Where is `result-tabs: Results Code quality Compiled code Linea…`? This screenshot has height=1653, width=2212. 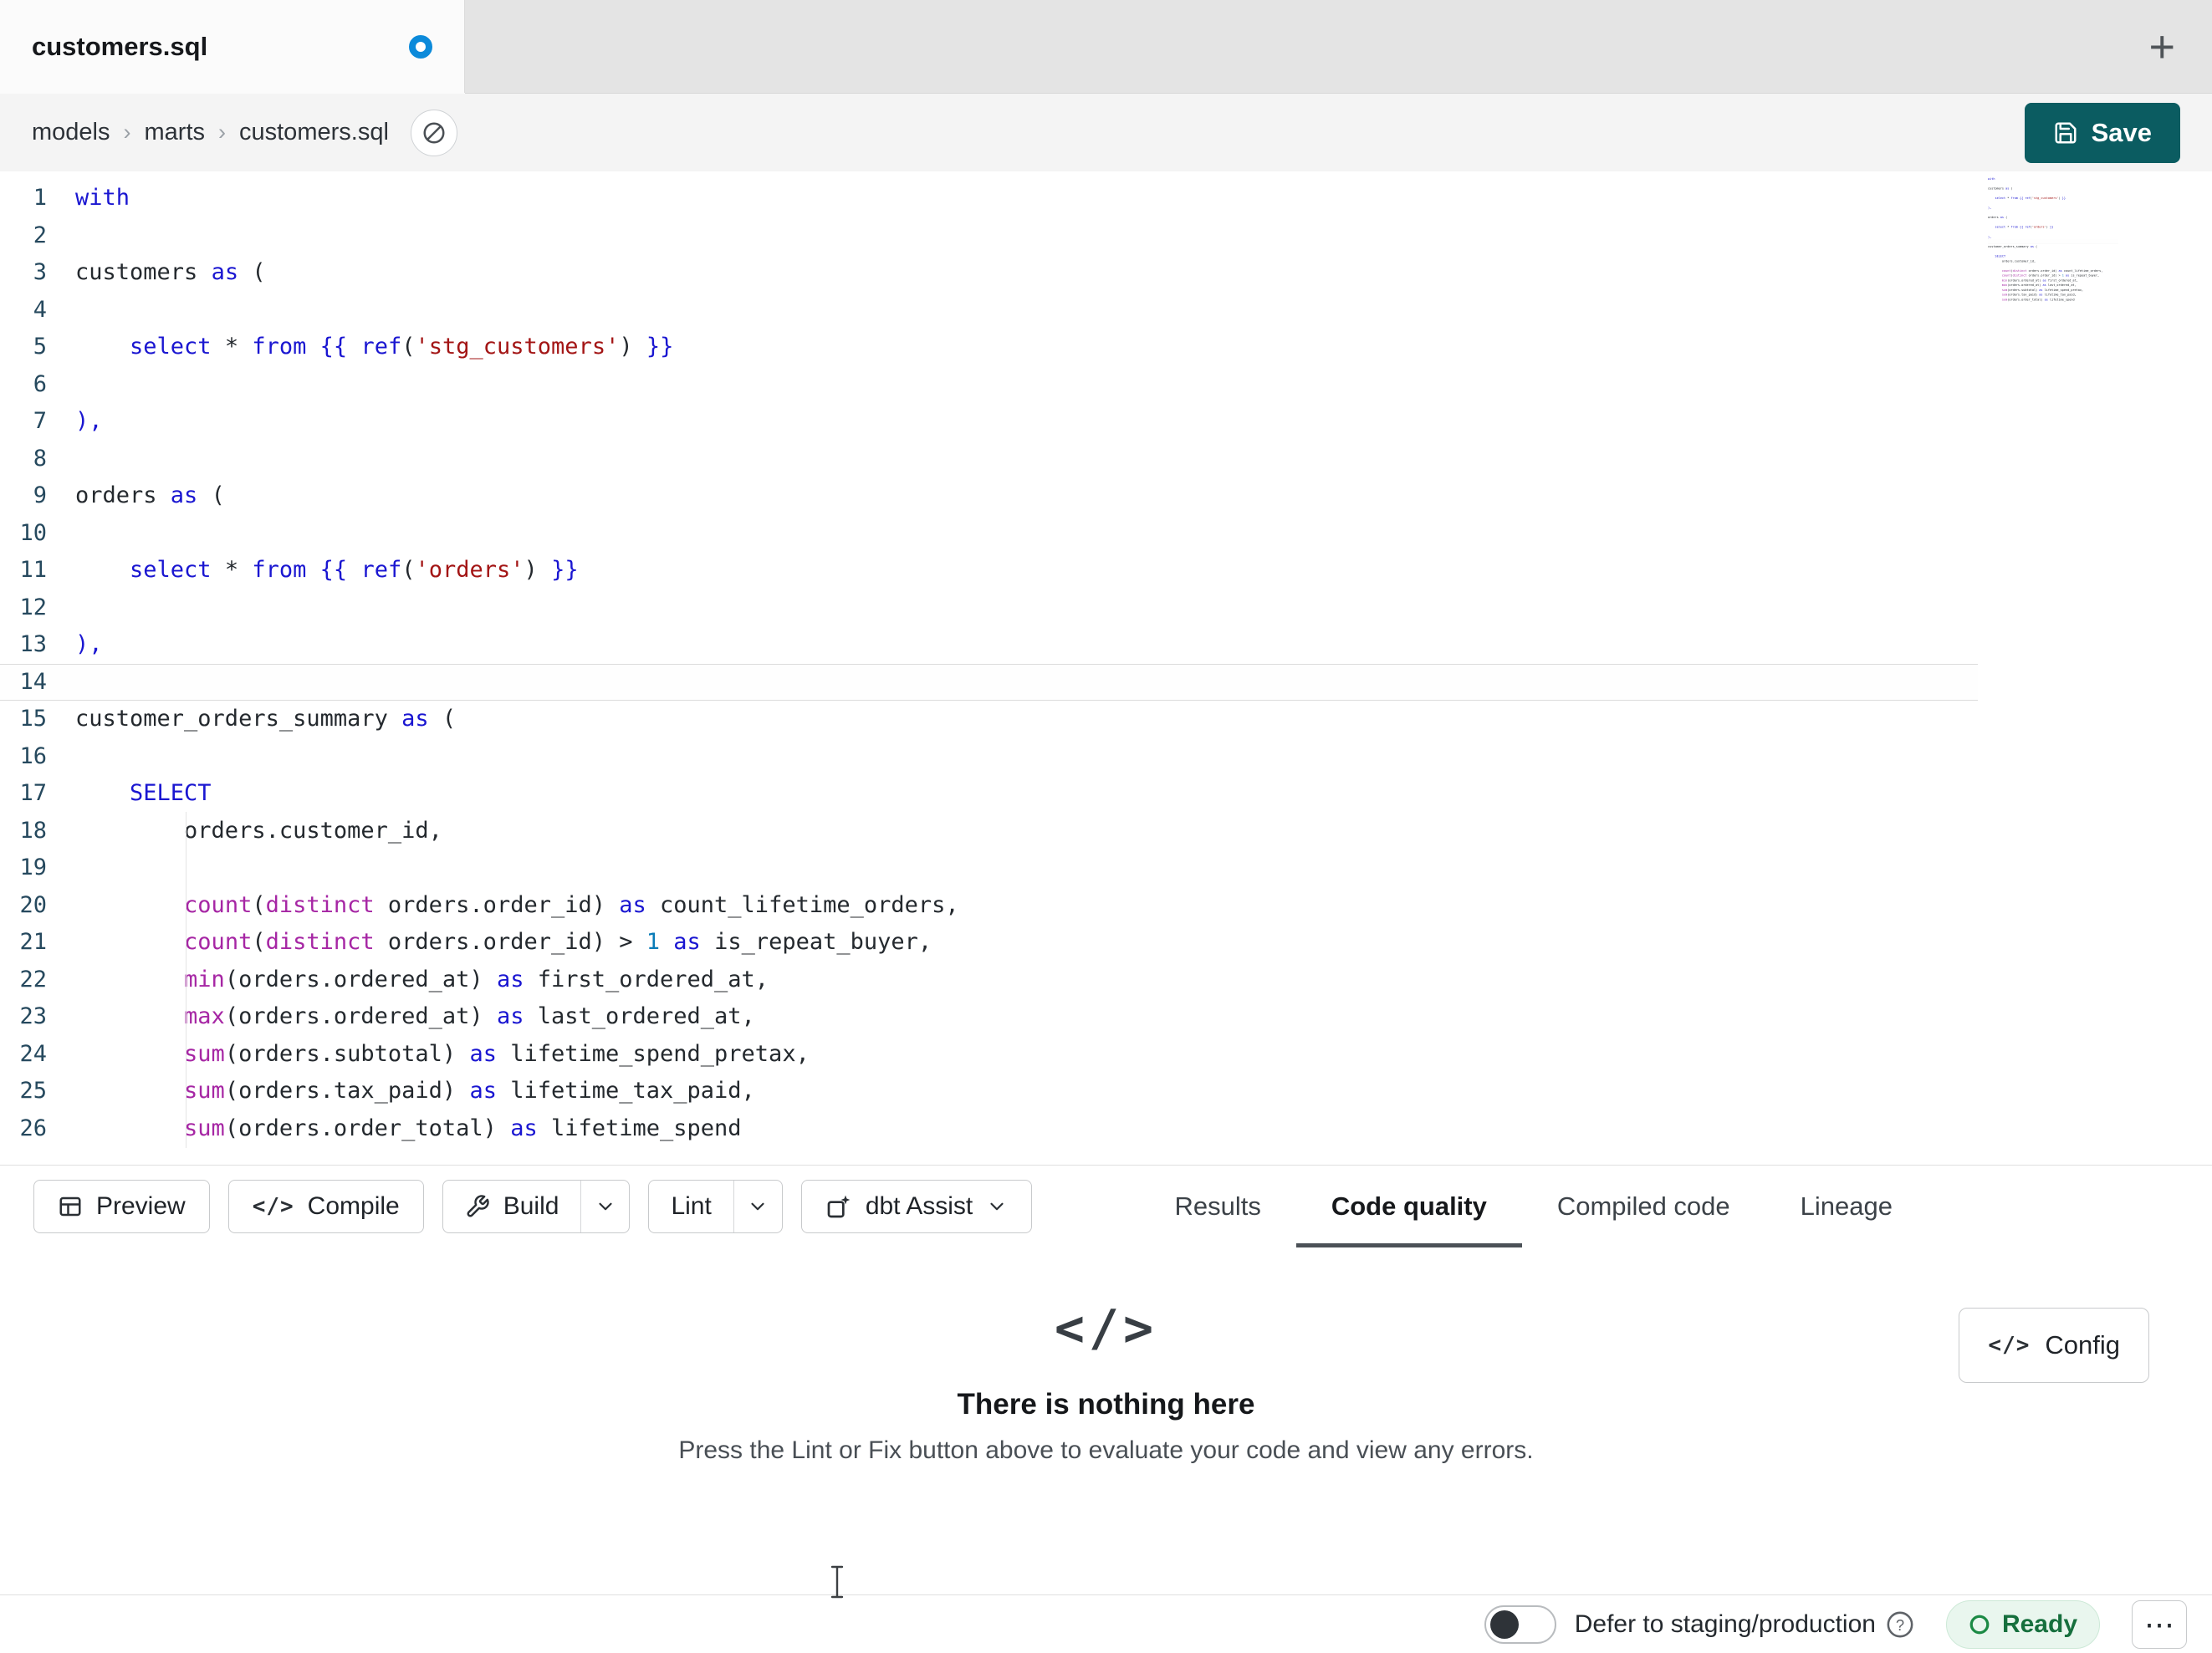 result-tabs: Results Code quality Compiled code Linea… is located at coordinates (1534, 1206).